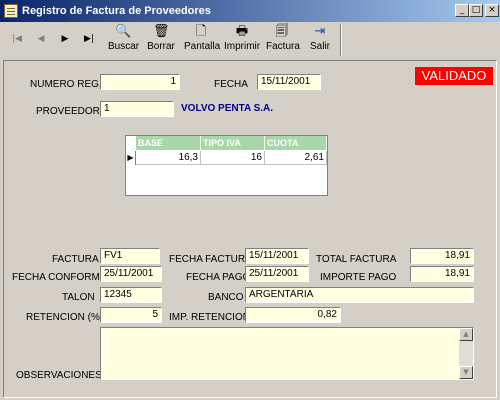 This screenshot has height=400, width=500. Describe the element at coordinates (250, 11) in the screenshot. I see `title-bar: Registro de Factura de Proveedores` at that location.